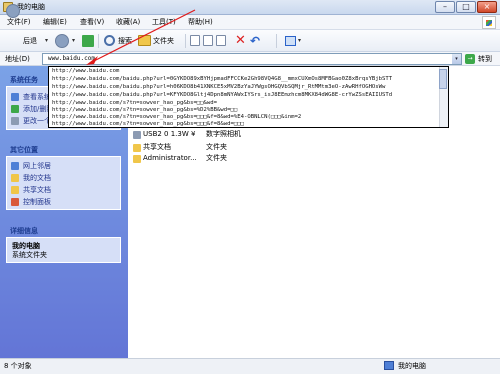 This screenshot has height=374, width=500. What do you see at coordinates (443, 97) in the screenshot?
I see `autocomplete-scrollbar` at bounding box center [443, 97].